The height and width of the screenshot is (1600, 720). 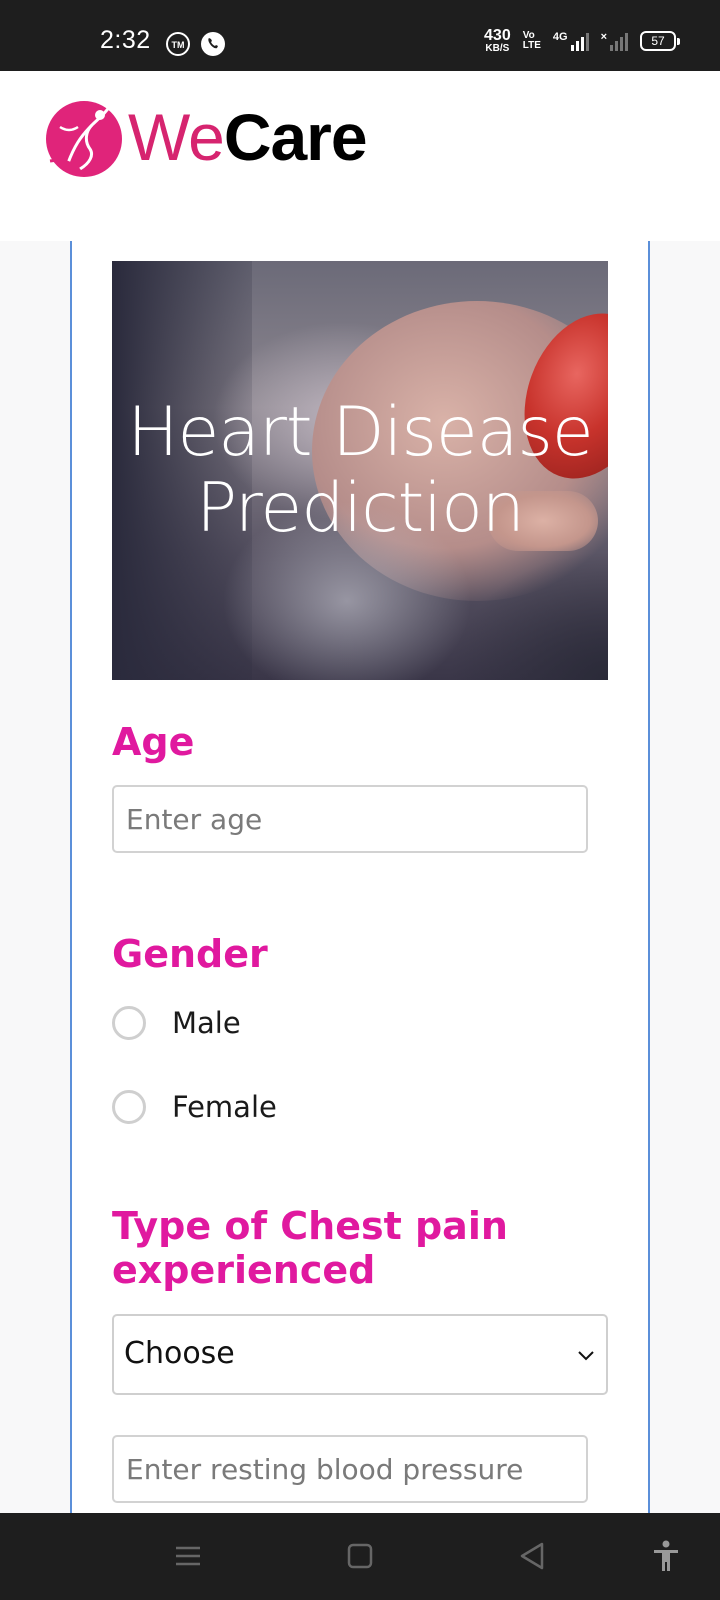 I want to click on chest-pain-label: Type of Chest pain experienced, so click(x=310, y=1248).